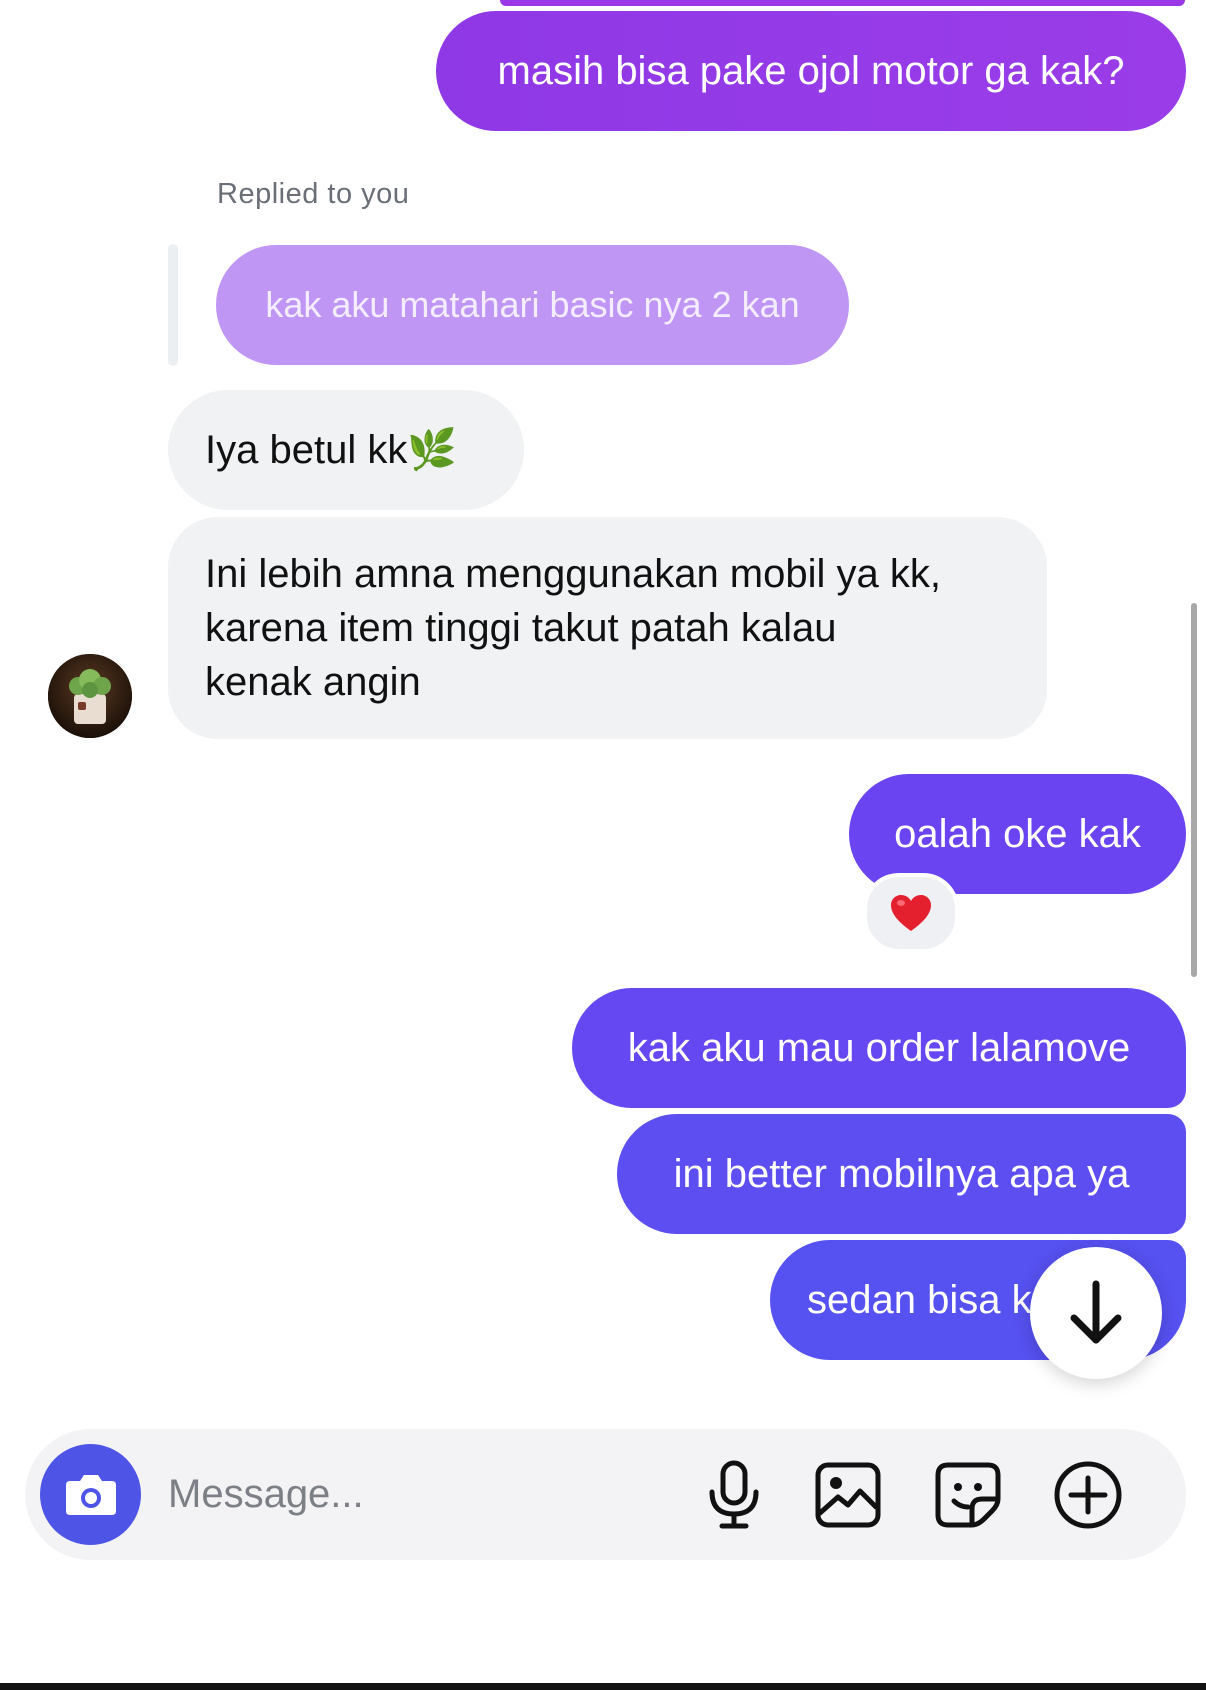 This screenshot has width=1206, height=1690. I want to click on replied-label: Replied to you, so click(313, 194).